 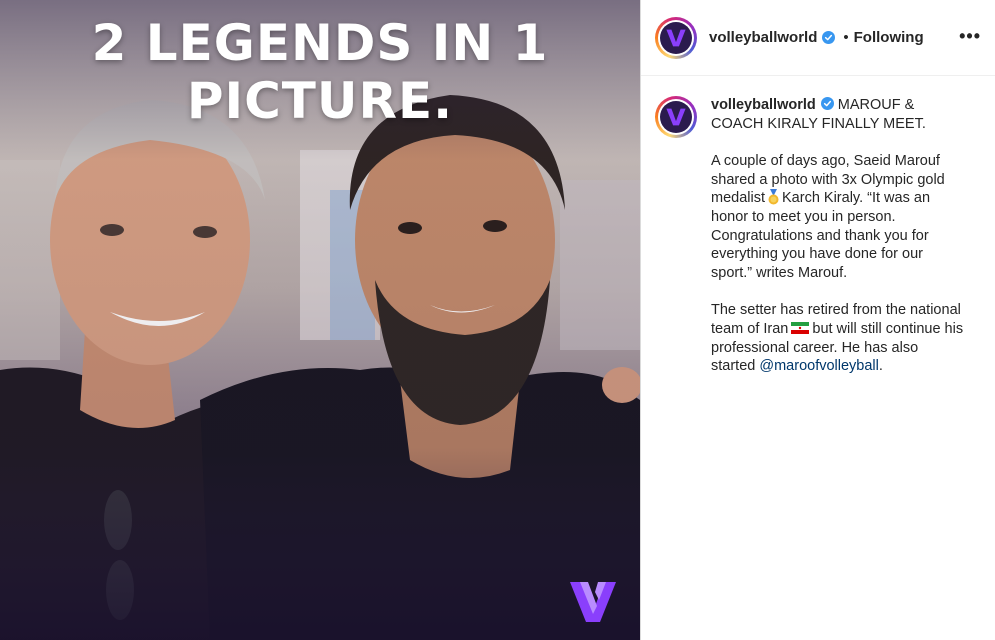 I want to click on headline-line-2: PICTURE., so click(x=320, y=101).